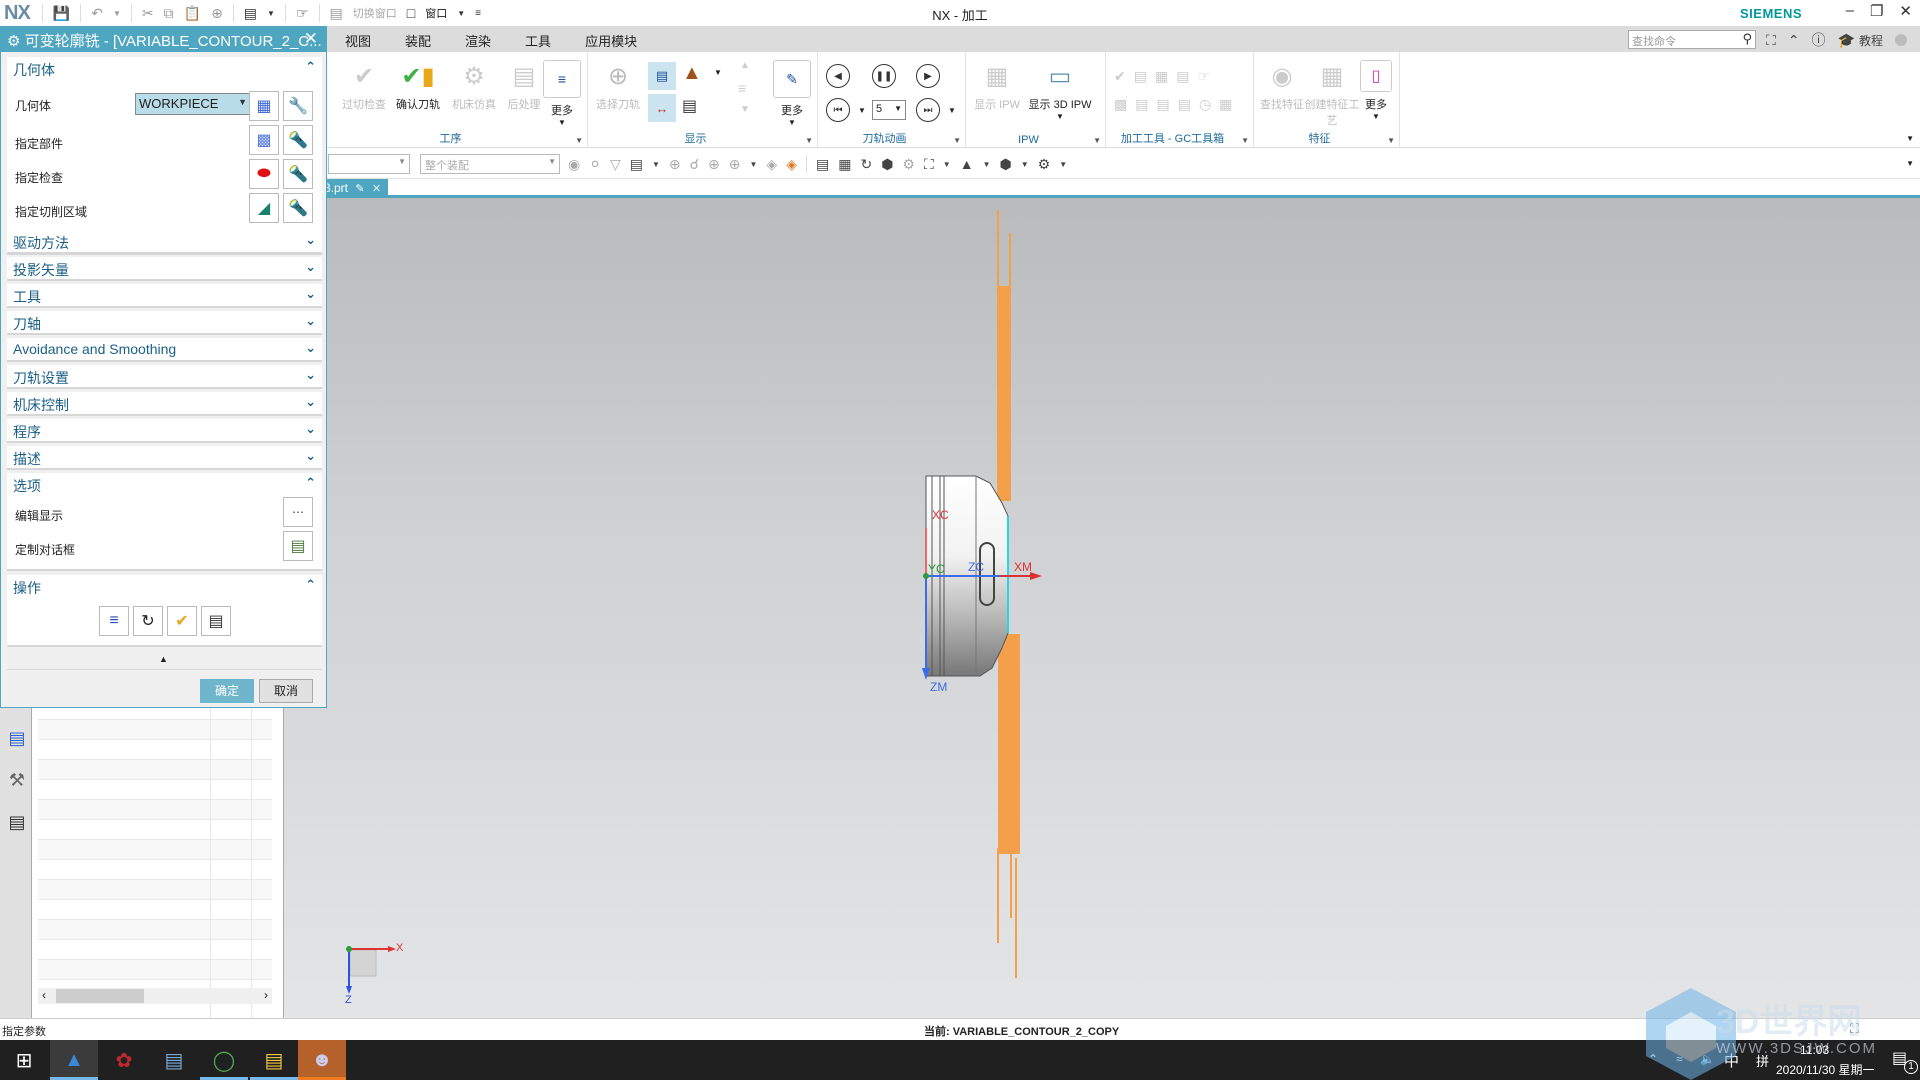 The width and height of the screenshot is (1920, 1080). I want to click on section-header: 刀轴, so click(27, 324).